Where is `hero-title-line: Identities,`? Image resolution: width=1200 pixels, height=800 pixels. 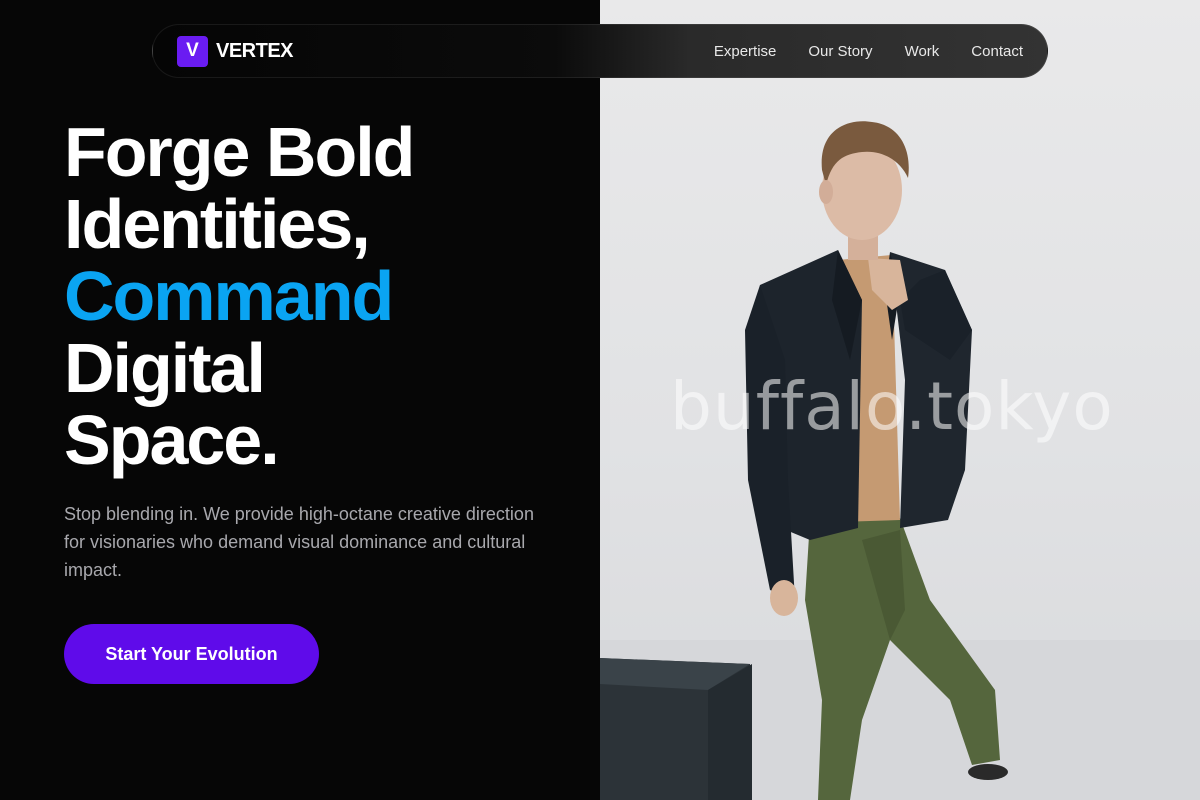
hero-title-line: Identities, is located at coordinates (217, 224).